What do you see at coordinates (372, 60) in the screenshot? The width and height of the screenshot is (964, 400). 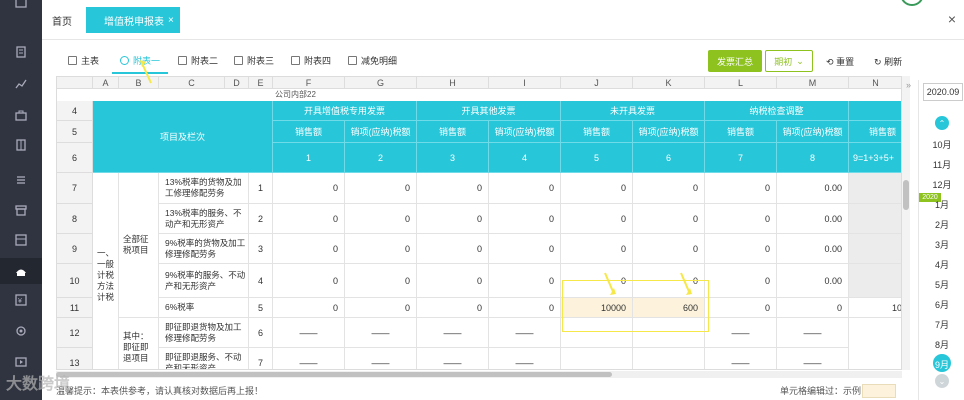 I see `tab-exemption-detail: 减免明细` at bounding box center [372, 60].